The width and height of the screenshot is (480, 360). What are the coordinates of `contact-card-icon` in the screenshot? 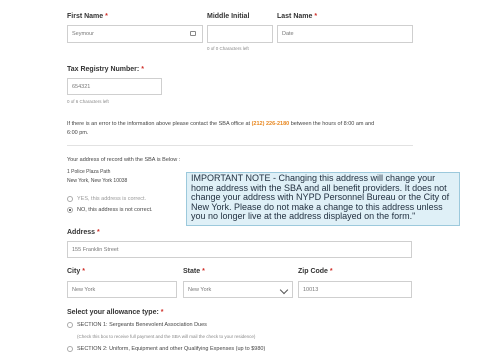 It's located at (193, 33).